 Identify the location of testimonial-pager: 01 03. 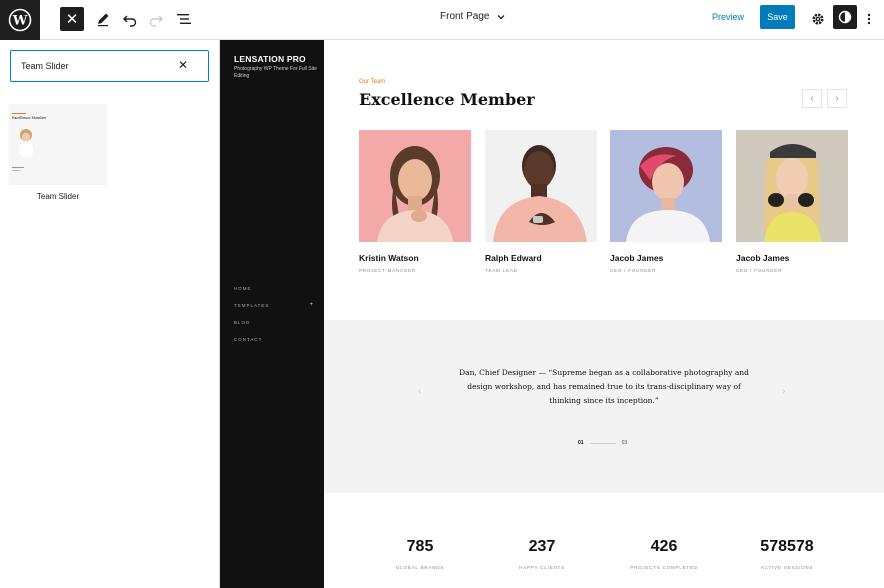
(602, 443).